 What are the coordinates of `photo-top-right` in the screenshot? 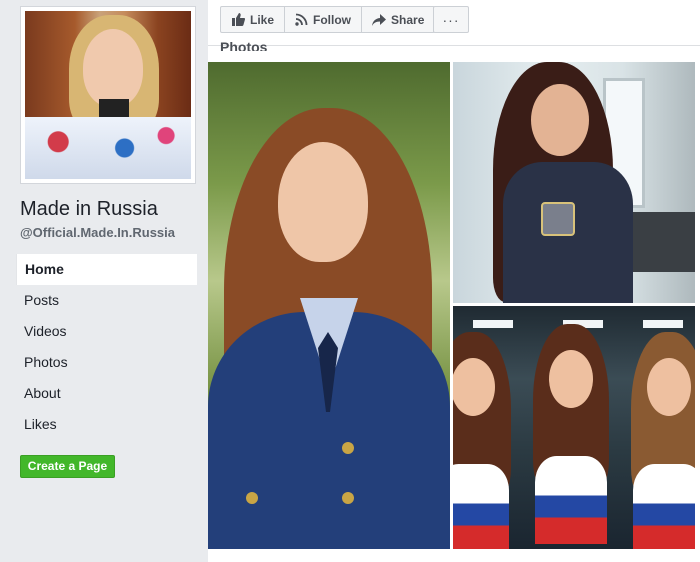 It's located at (574, 182).